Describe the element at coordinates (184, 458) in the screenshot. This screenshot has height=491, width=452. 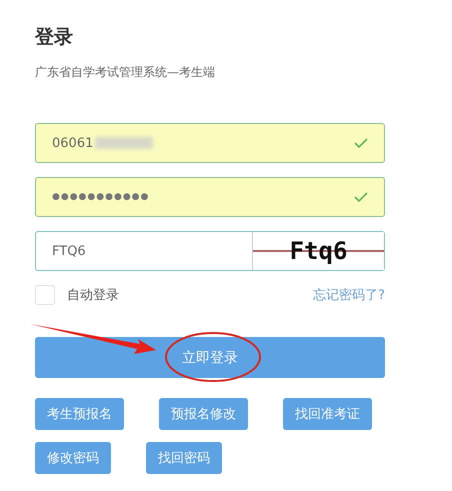
I see `action-button: 找回密码` at that location.